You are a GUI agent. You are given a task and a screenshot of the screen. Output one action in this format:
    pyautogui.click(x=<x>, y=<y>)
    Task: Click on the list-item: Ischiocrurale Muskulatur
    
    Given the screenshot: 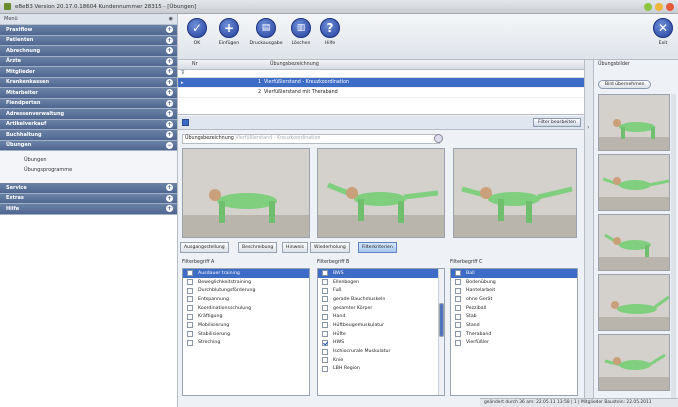 What is the action you would take?
    pyautogui.click(x=381, y=351)
    